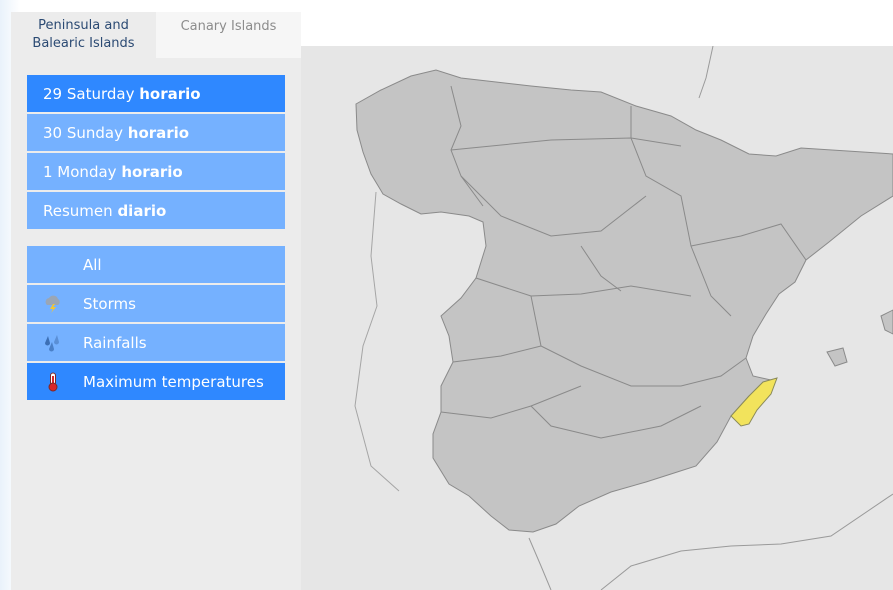  I want to click on balearic-island-mallorca, so click(886, 322).